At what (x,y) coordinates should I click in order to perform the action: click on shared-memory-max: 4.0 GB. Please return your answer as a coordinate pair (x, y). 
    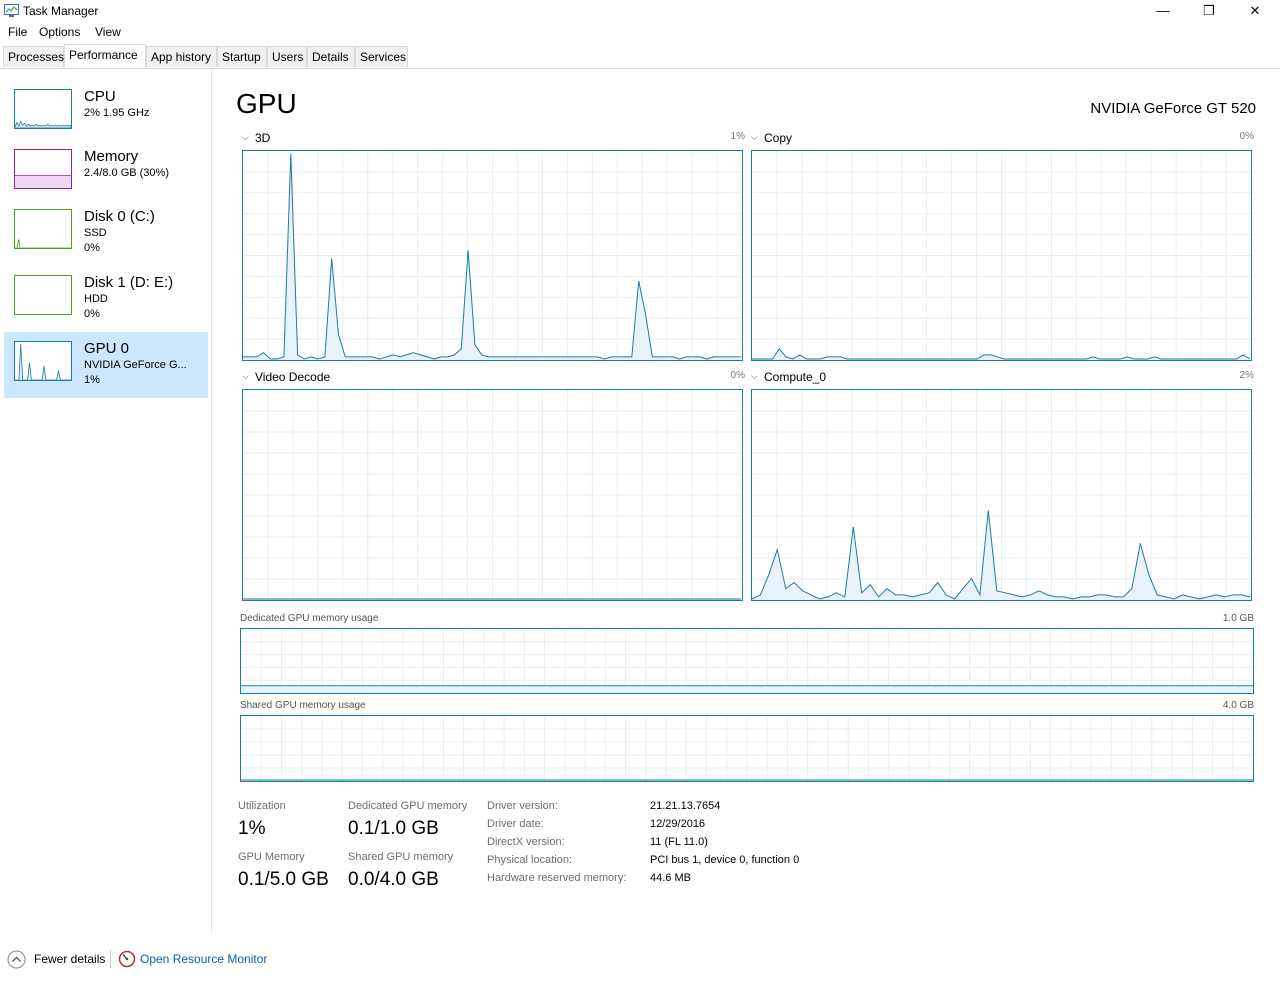
    Looking at the image, I should click on (1238, 705).